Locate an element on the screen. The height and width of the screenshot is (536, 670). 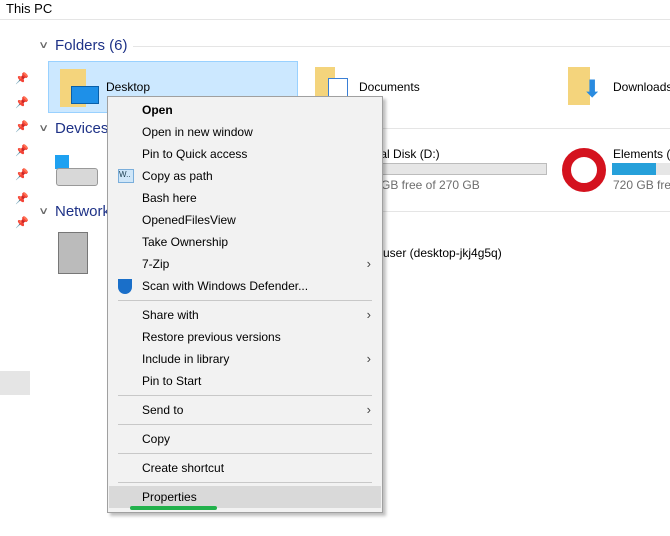
menu-item-pin-quick-access: Pin to Quick access is located at coordinates (245, 154).